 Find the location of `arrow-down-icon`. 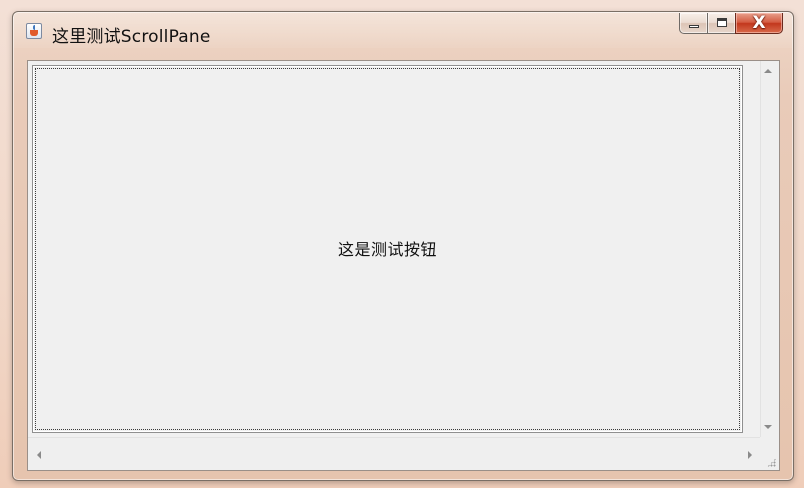

arrow-down-icon is located at coordinates (768, 427).